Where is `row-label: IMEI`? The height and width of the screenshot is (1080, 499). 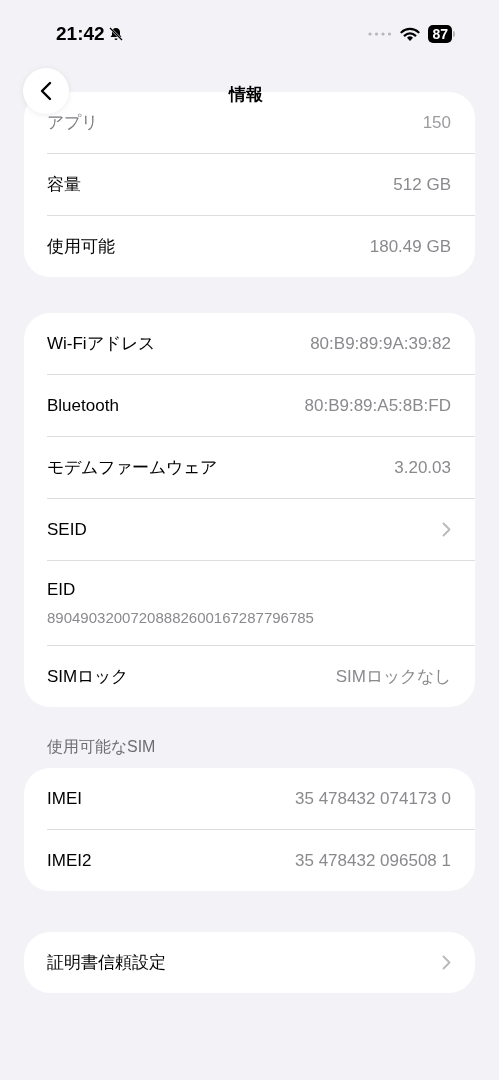 row-label: IMEI is located at coordinates (64, 798).